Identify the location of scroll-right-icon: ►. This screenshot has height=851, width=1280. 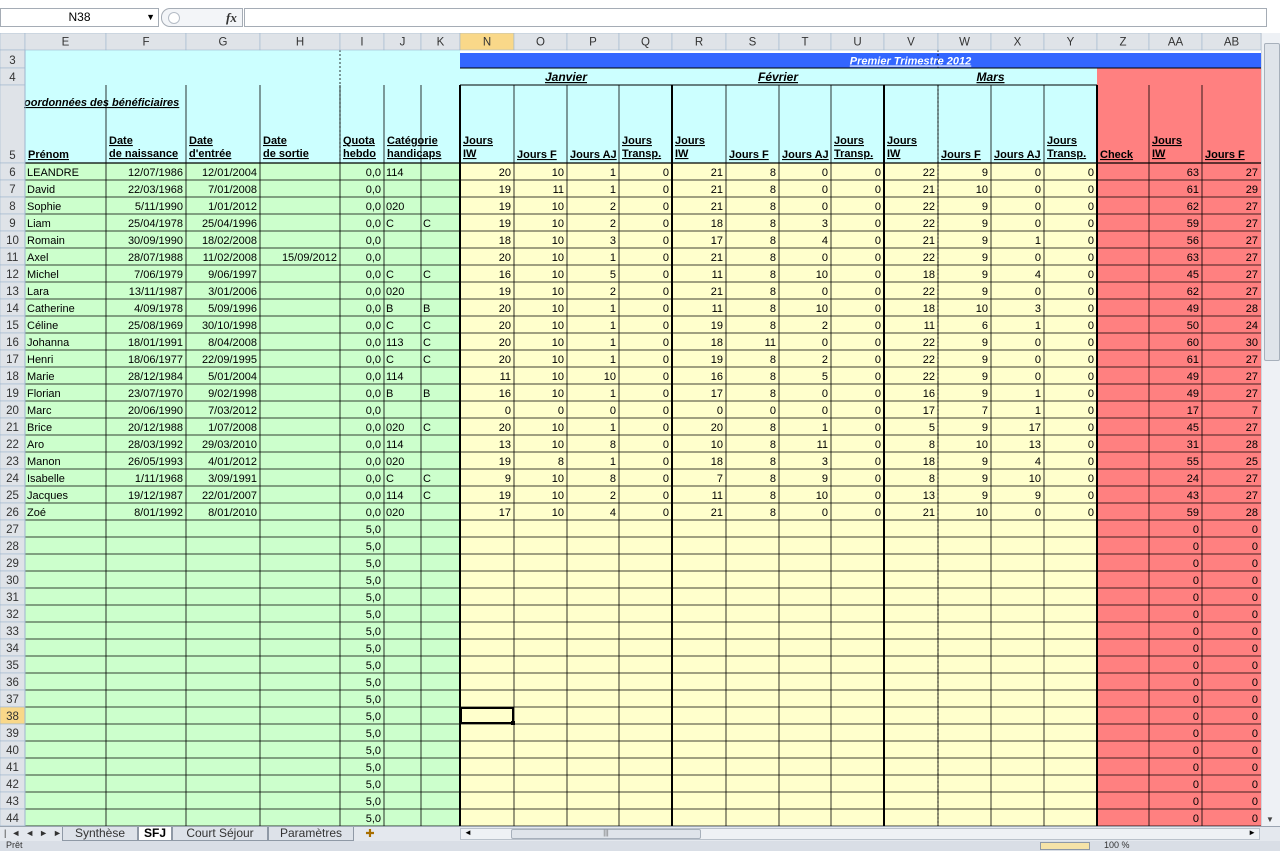
(1252, 832).